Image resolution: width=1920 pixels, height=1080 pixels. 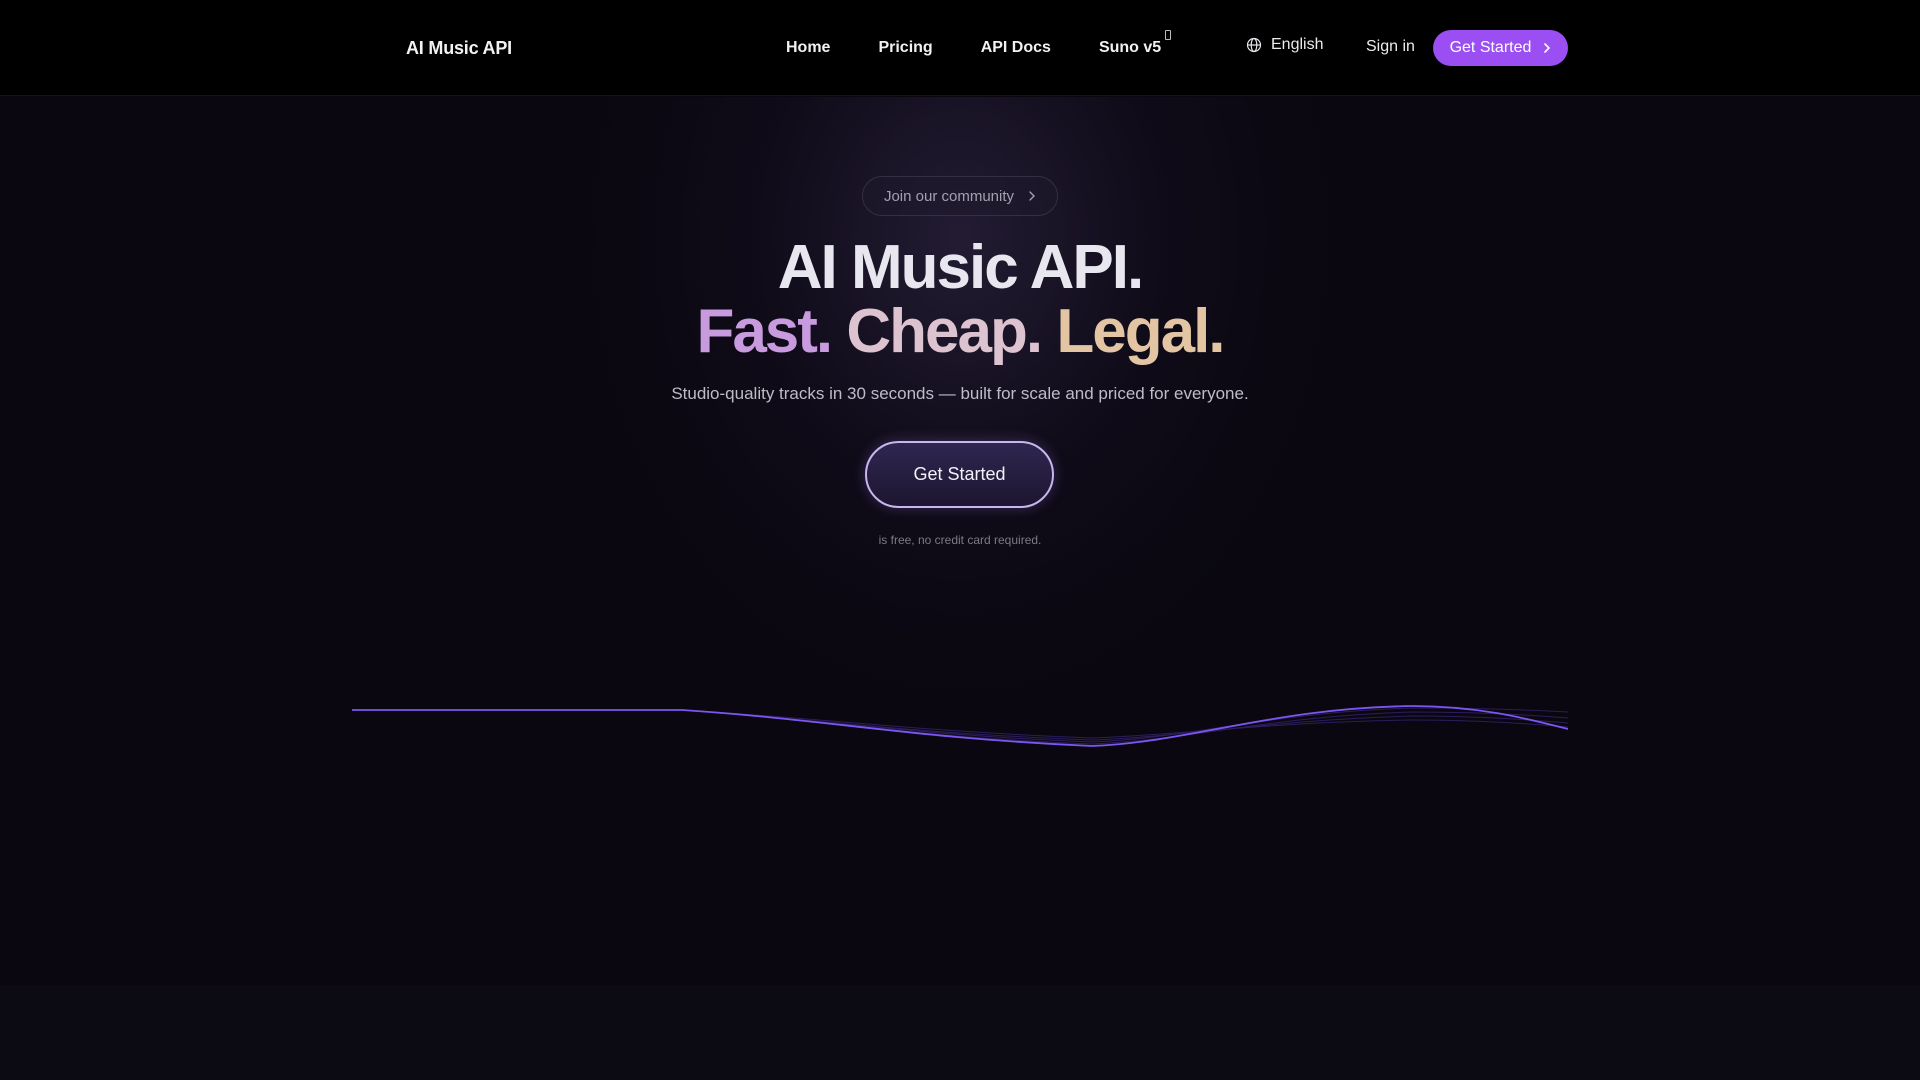 I want to click on nav-suno-v5: Suno v5, so click(x=1135, y=43).